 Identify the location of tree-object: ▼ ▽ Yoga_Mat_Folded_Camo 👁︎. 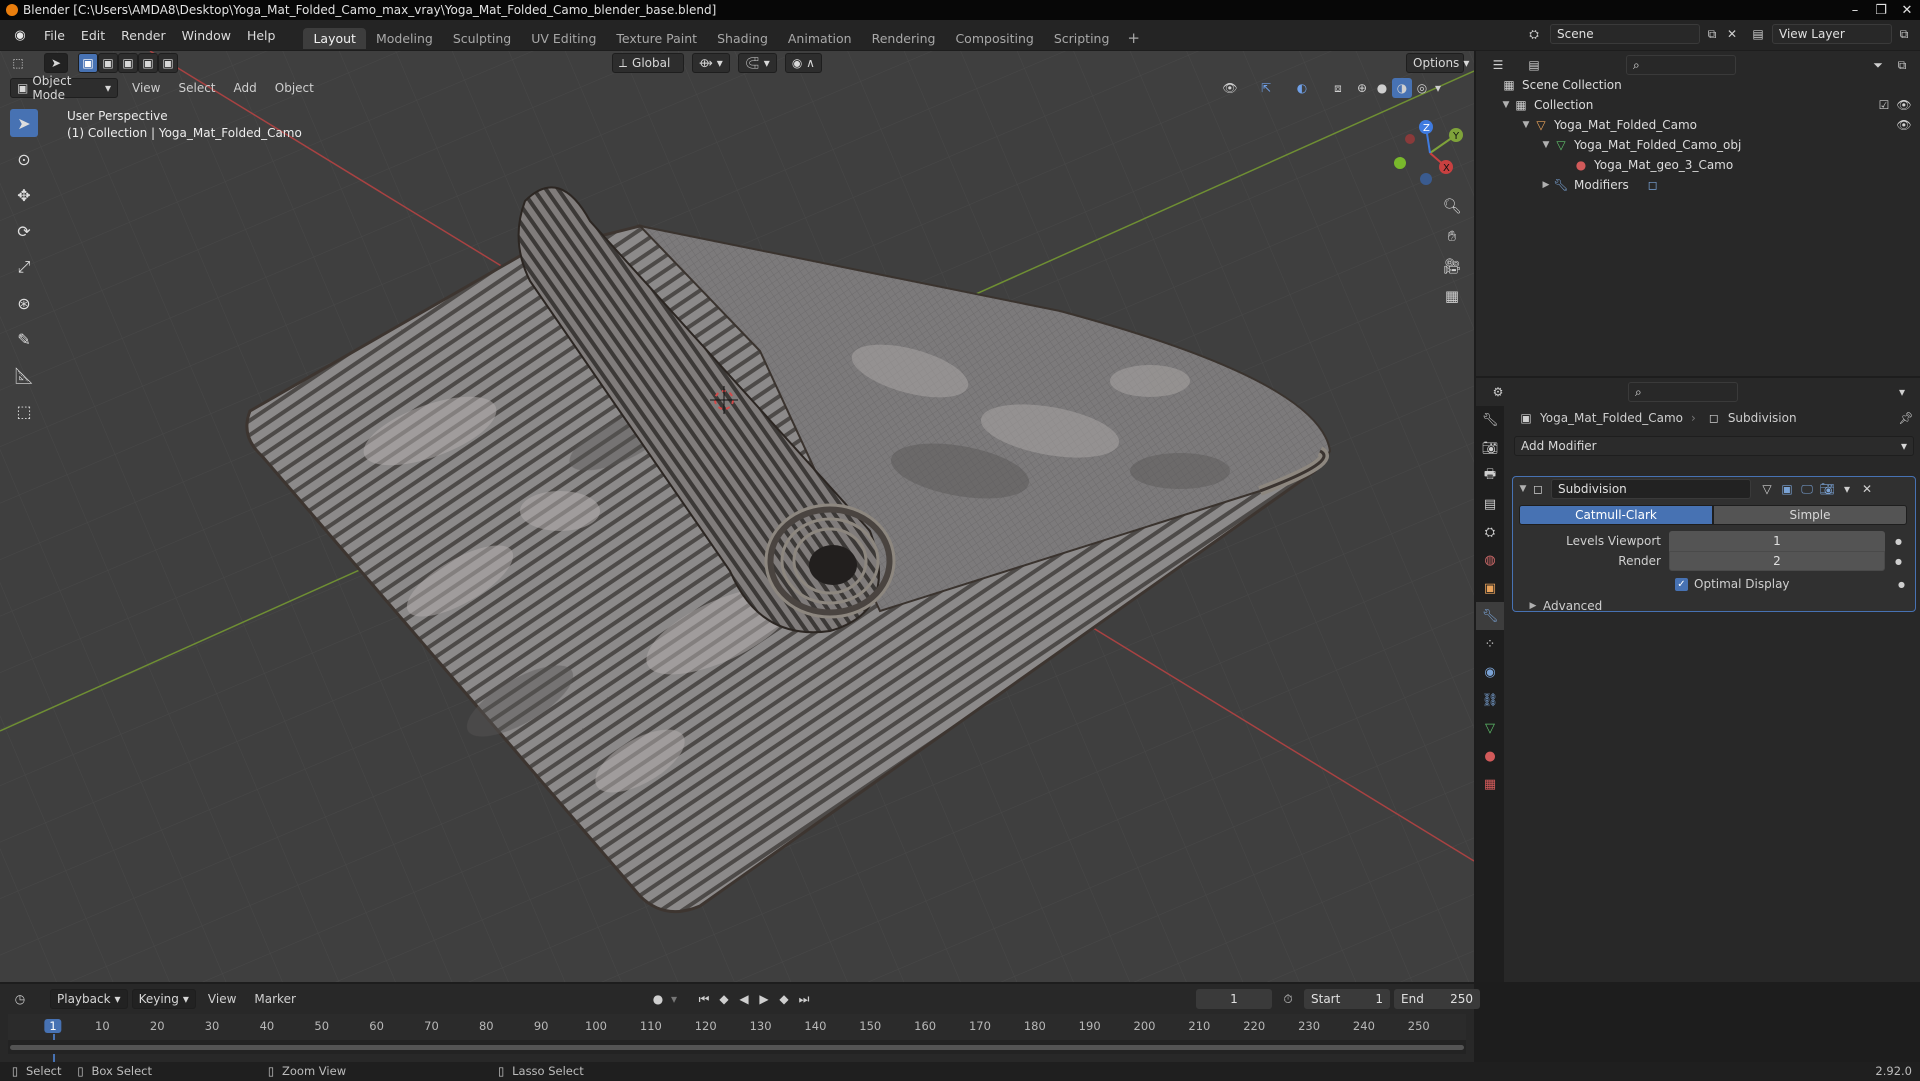
(1698, 125).